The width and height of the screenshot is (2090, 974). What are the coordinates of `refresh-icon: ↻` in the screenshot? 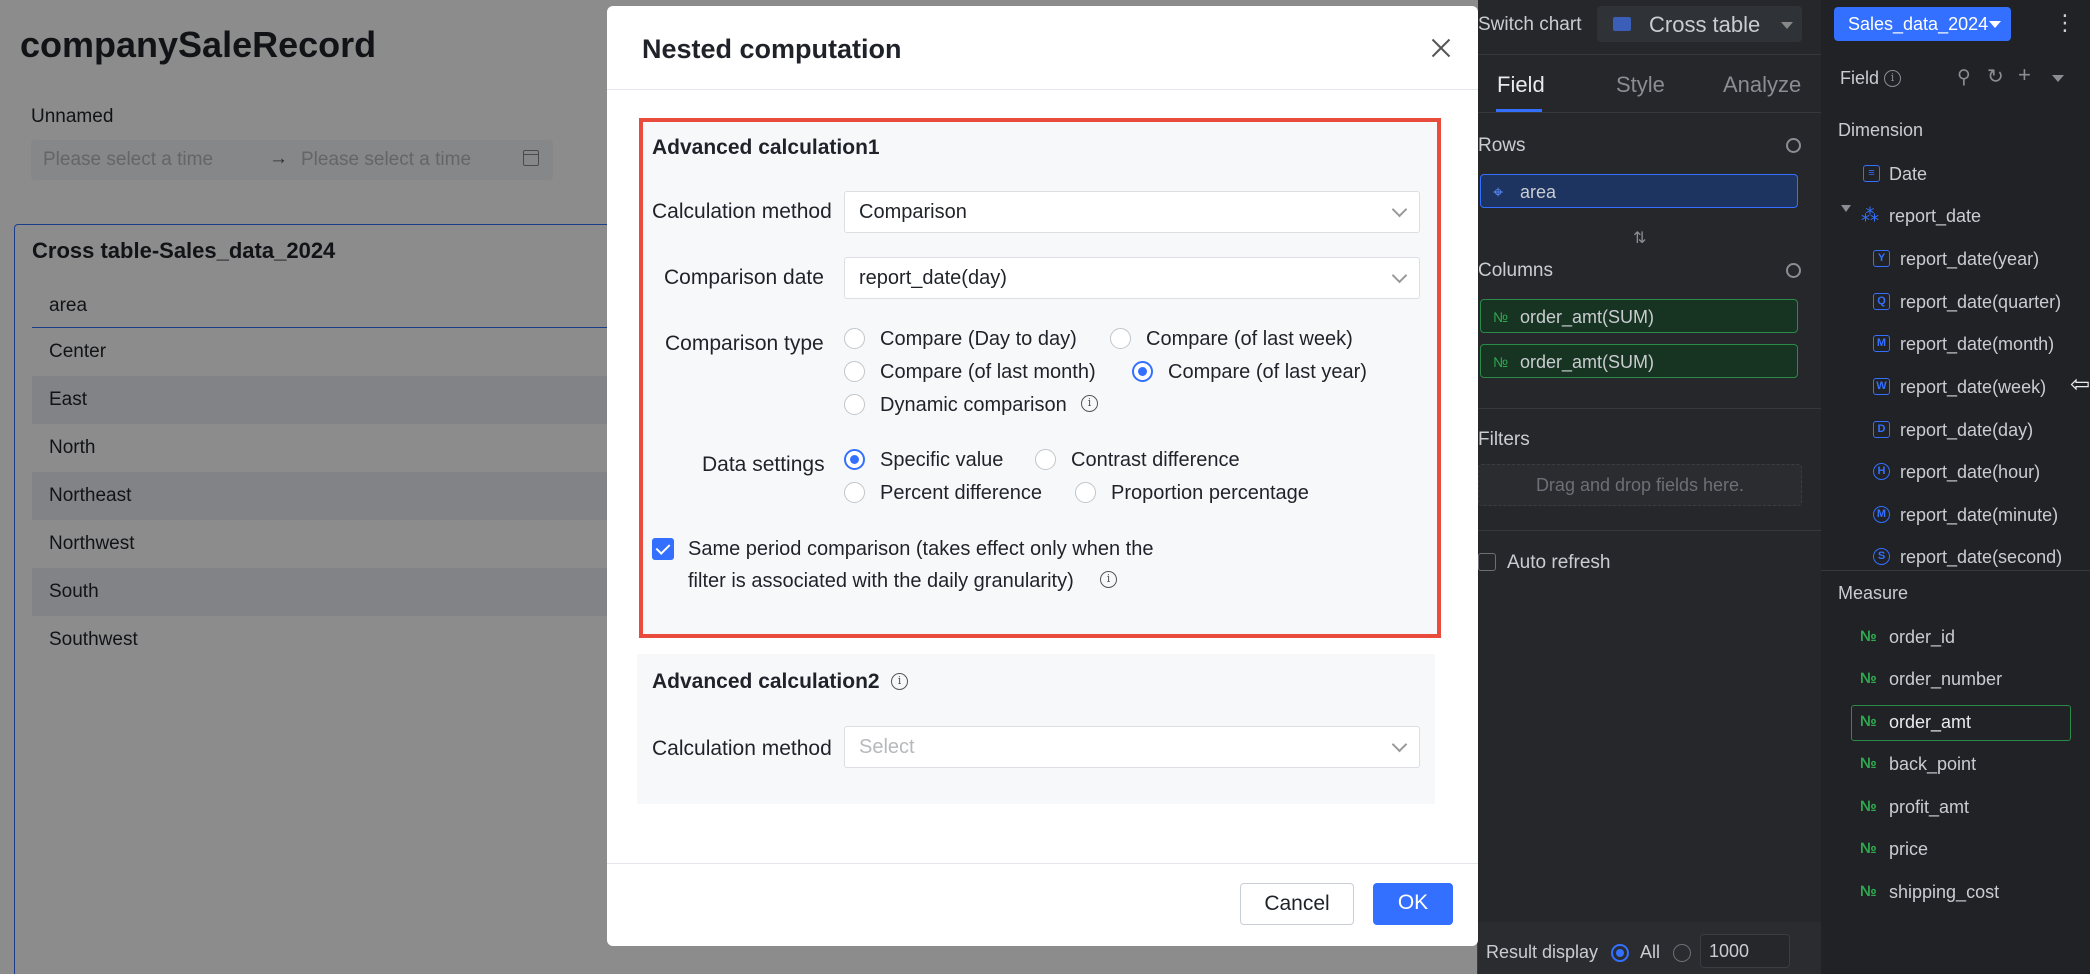 It's located at (1995, 76).